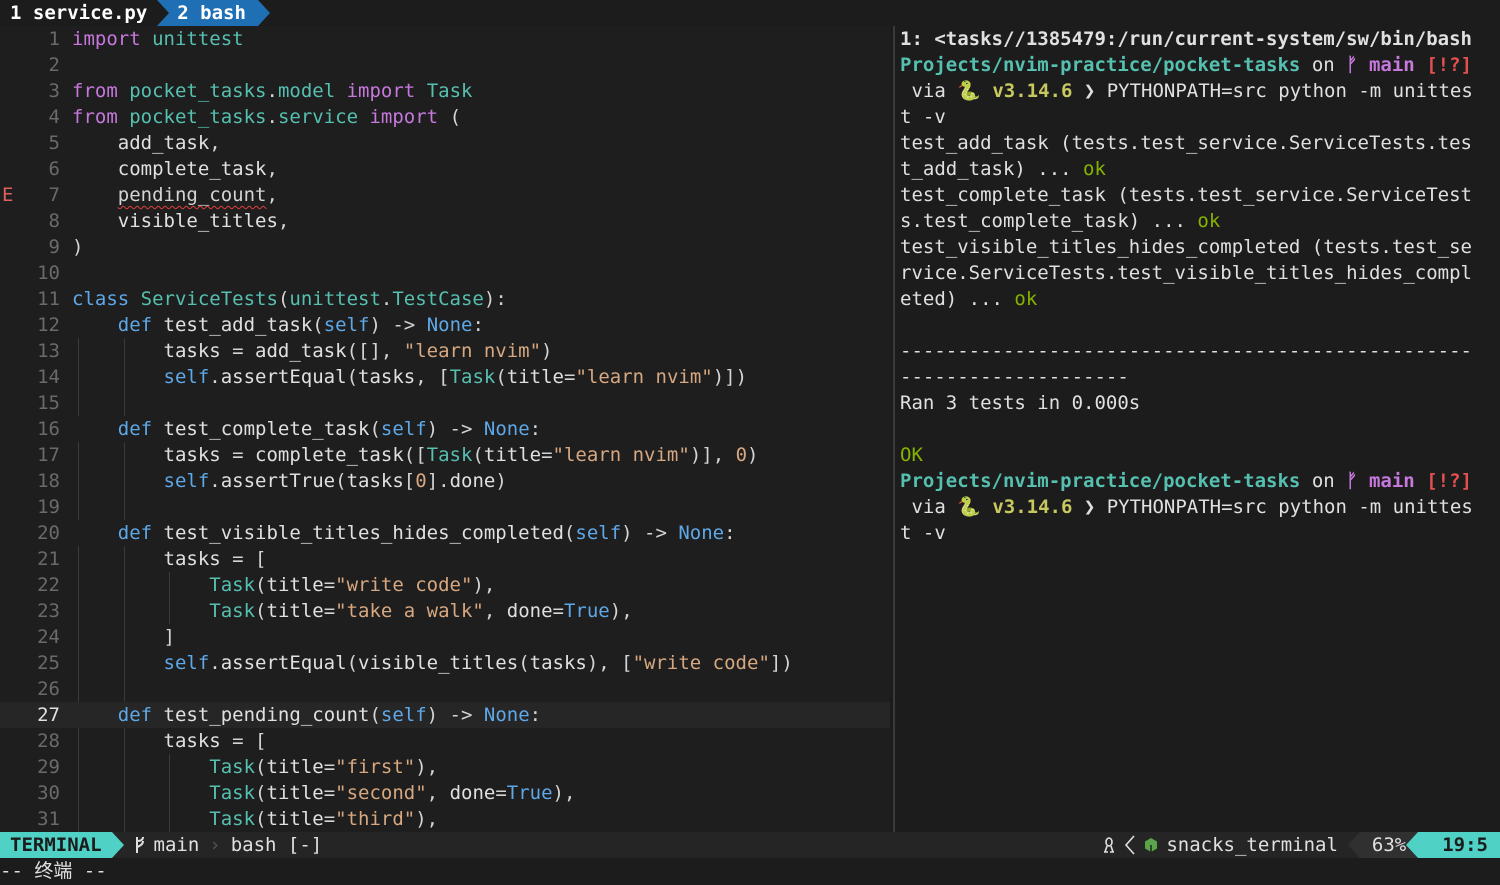 The width and height of the screenshot is (1500, 885). What do you see at coordinates (1014, 377) in the screenshot?
I see `terminal-line: --------------------` at bounding box center [1014, 377].